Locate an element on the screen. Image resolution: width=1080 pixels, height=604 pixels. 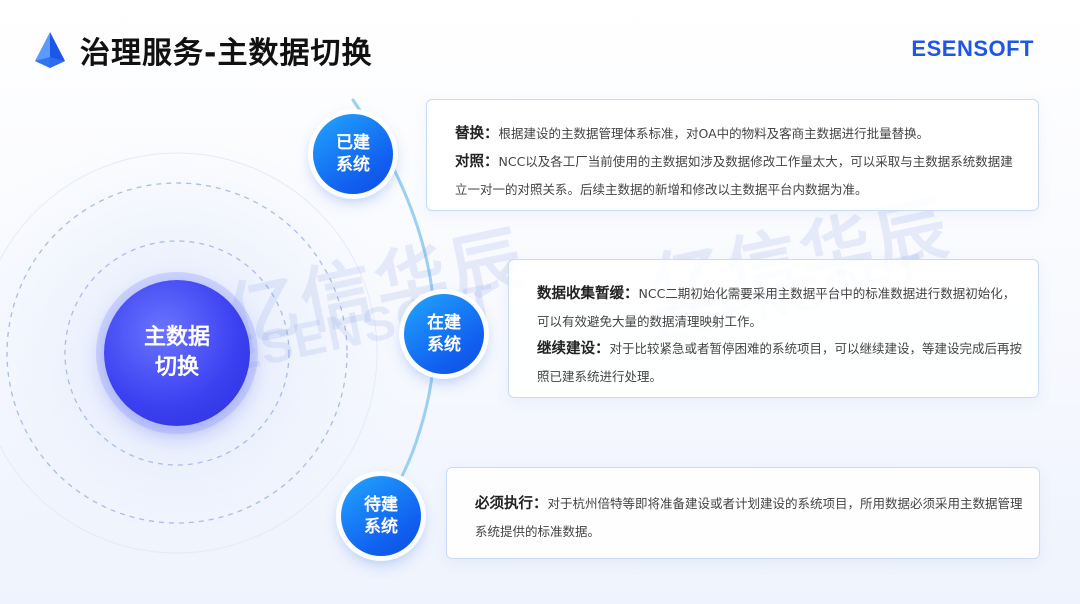
title-bar: 治理服务-主数据切换 is located at coordinates (203, 50).